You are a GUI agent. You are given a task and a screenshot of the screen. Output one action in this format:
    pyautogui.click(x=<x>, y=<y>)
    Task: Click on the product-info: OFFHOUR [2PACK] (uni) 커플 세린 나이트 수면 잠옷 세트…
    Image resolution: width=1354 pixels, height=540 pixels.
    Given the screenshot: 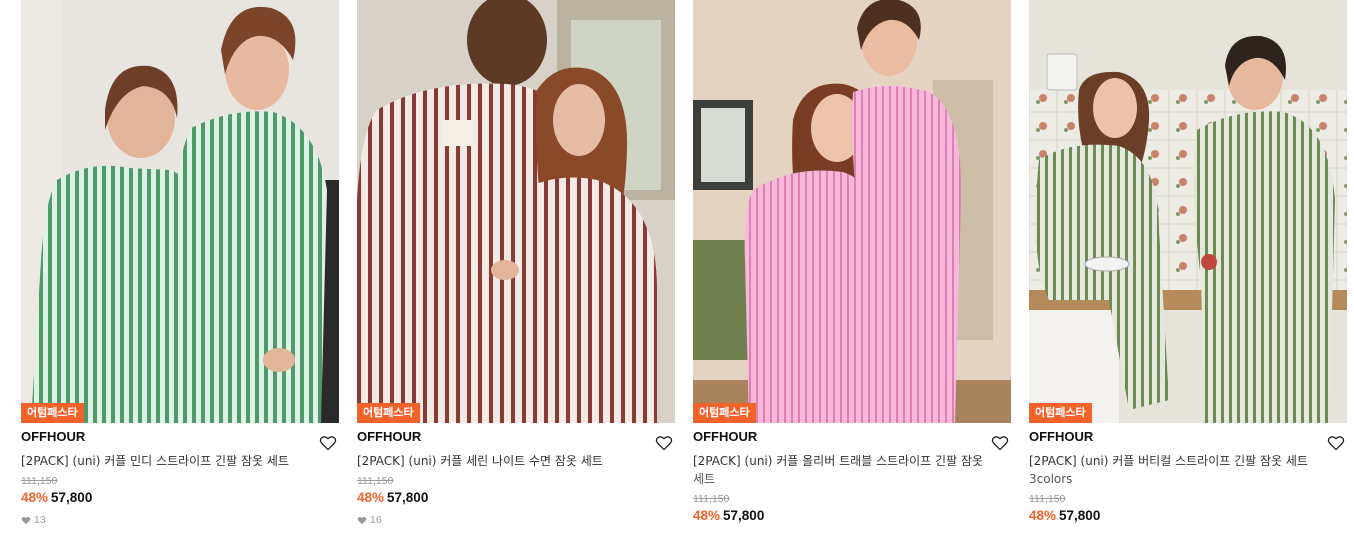 What is the action you would take?
    pyautogui.click(x=516, y=474)
    